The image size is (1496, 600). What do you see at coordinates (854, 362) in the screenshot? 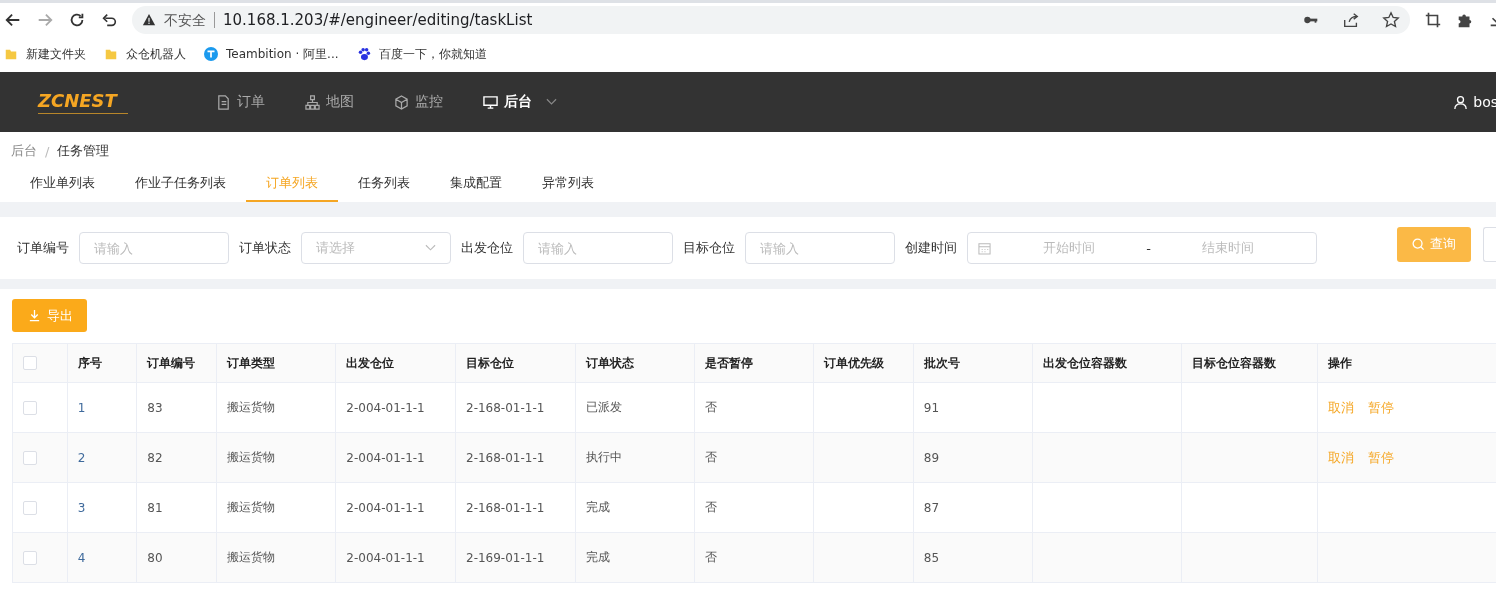
I see `column-header: 订单优先级` at bounding box center [854, 362].